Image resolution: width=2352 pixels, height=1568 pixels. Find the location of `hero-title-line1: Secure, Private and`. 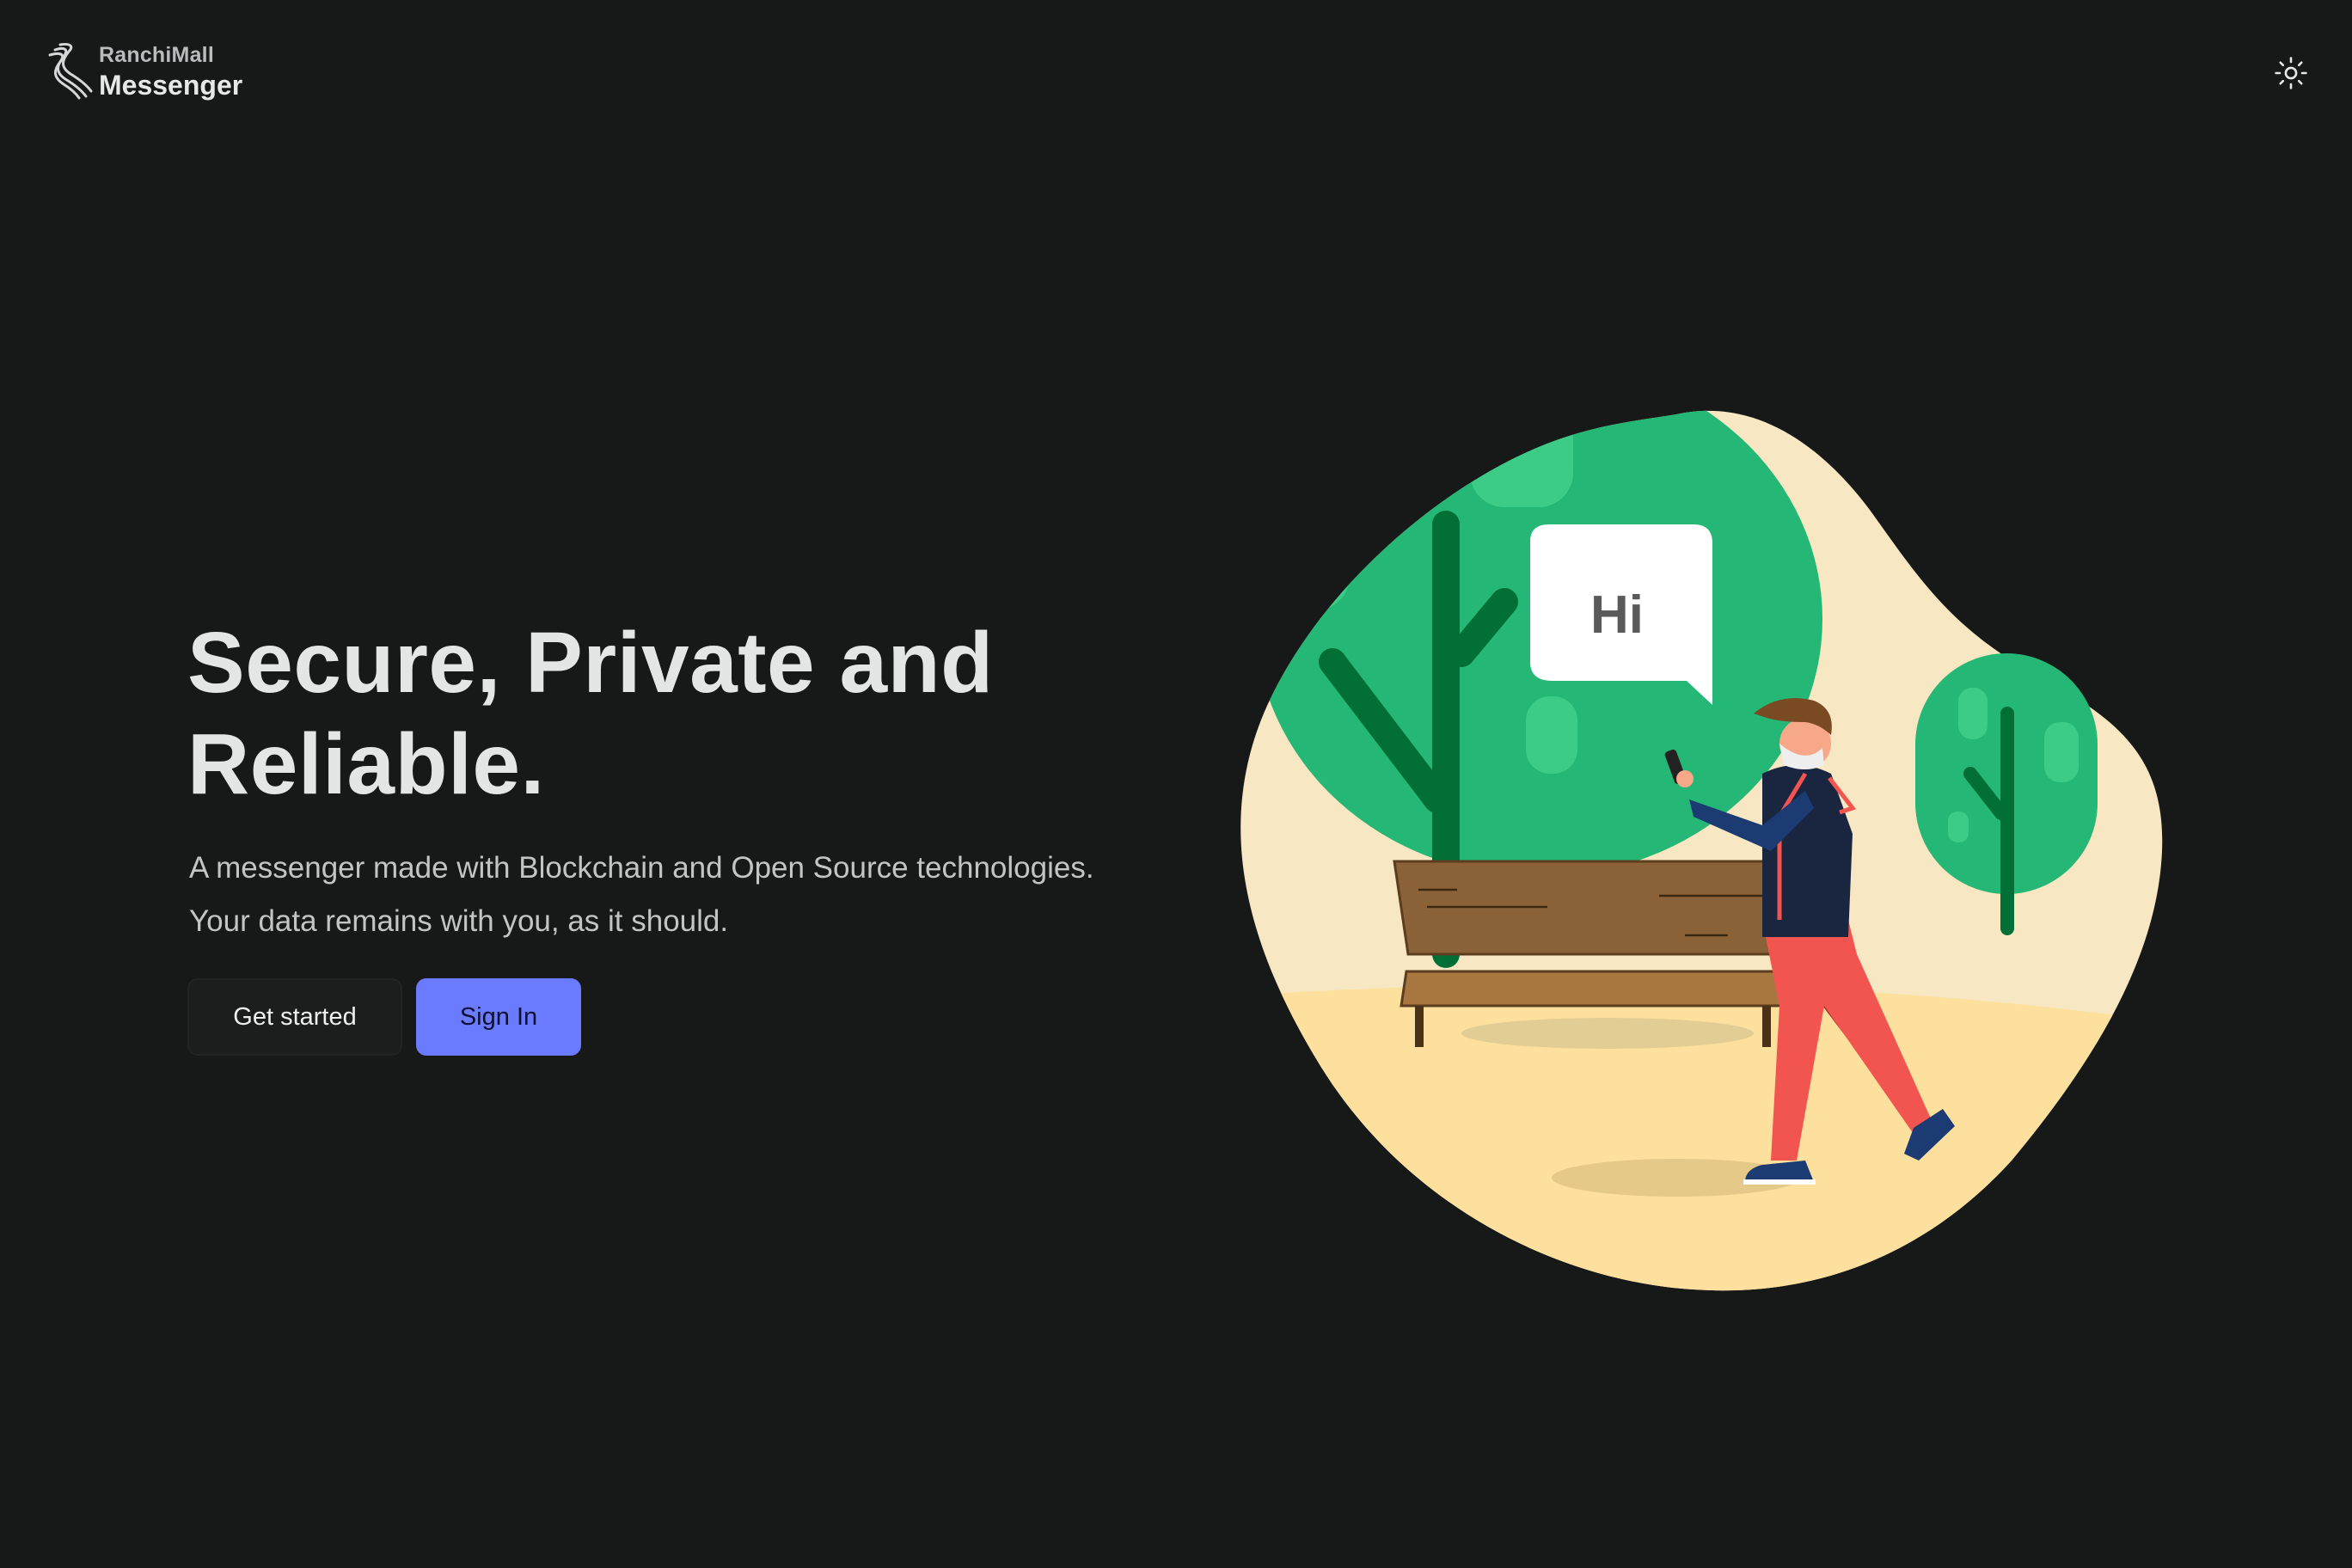

hero-title-line1: Secure, Private and is located at coordinates (590, 663).